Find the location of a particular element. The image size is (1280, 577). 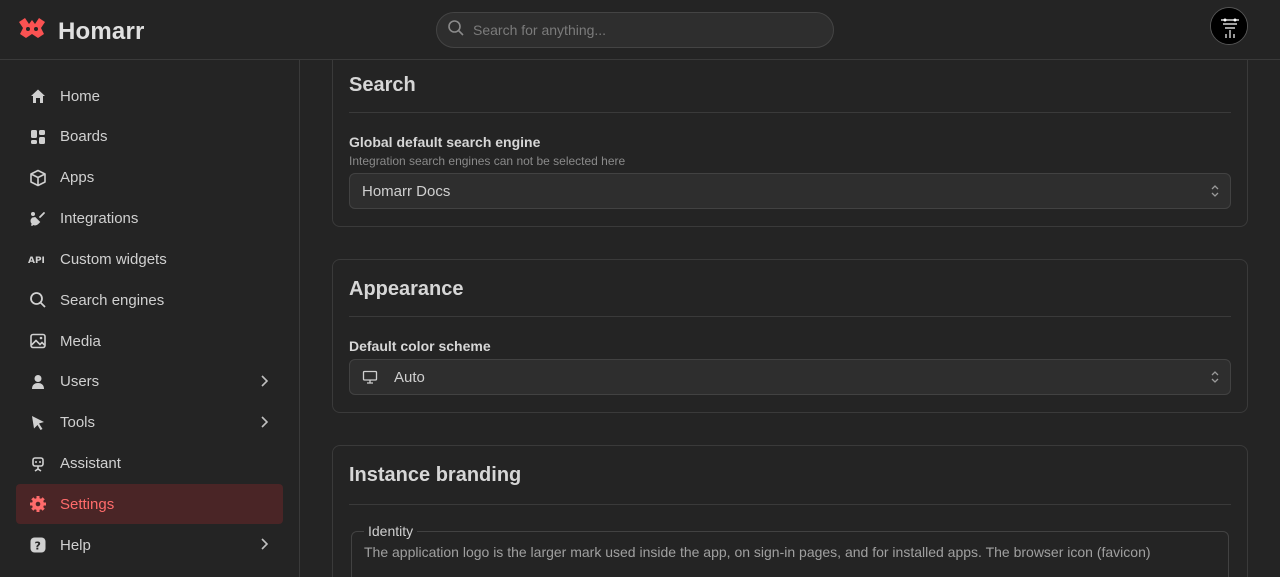

sidebar-item-label: Tools is located at coordinates (78, 423).